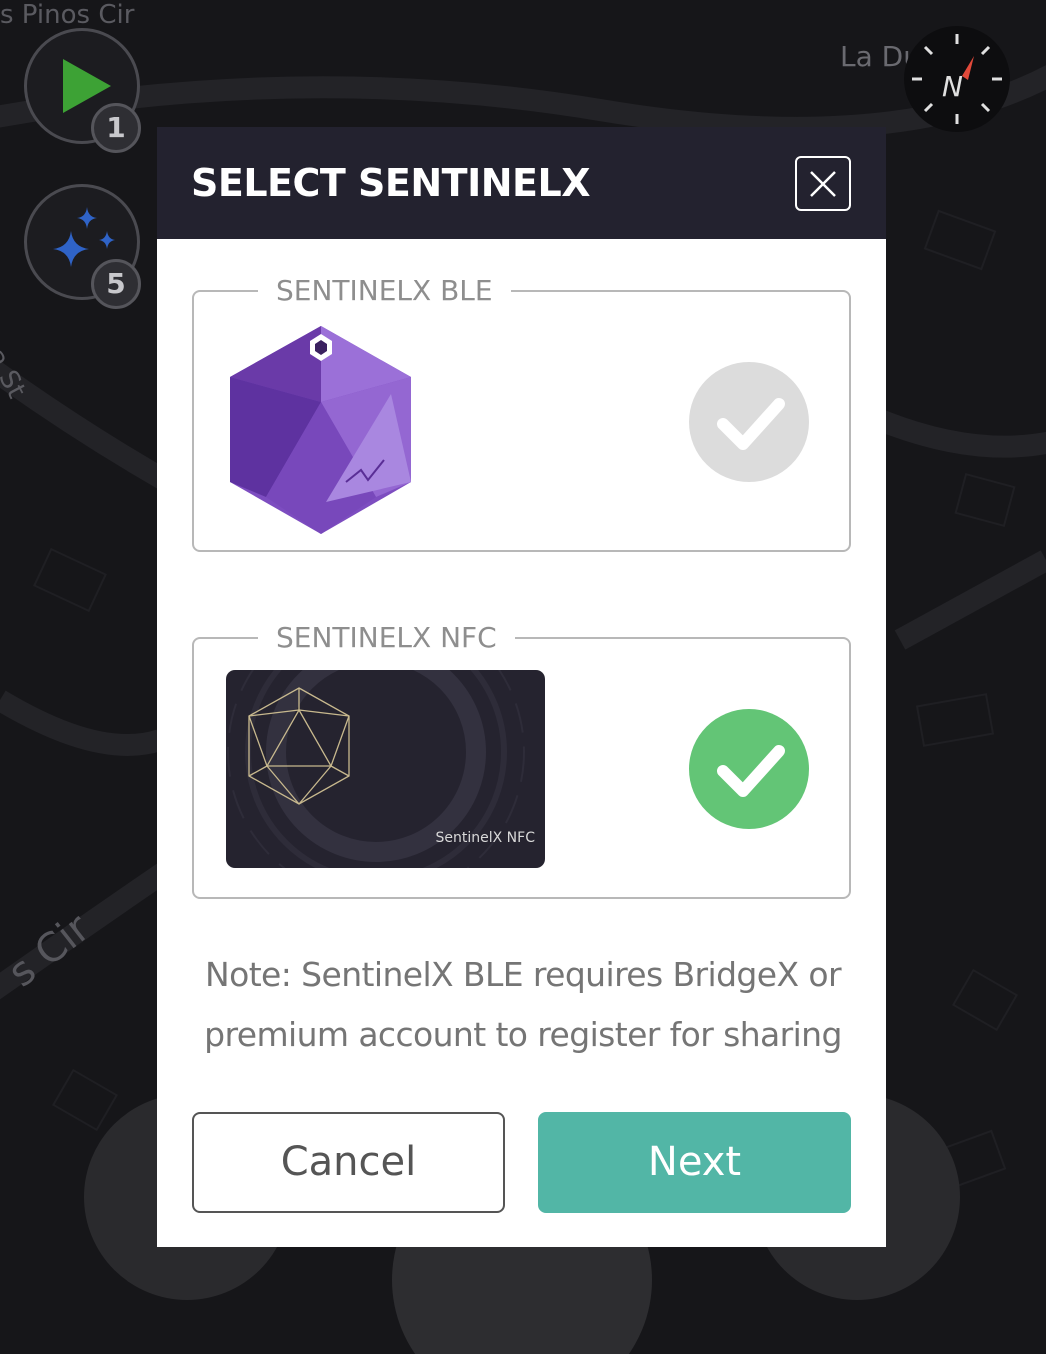 The width and height of the screenshot is (1046, 1354). I want to click on unselected-check-icon, so click(749, 422).